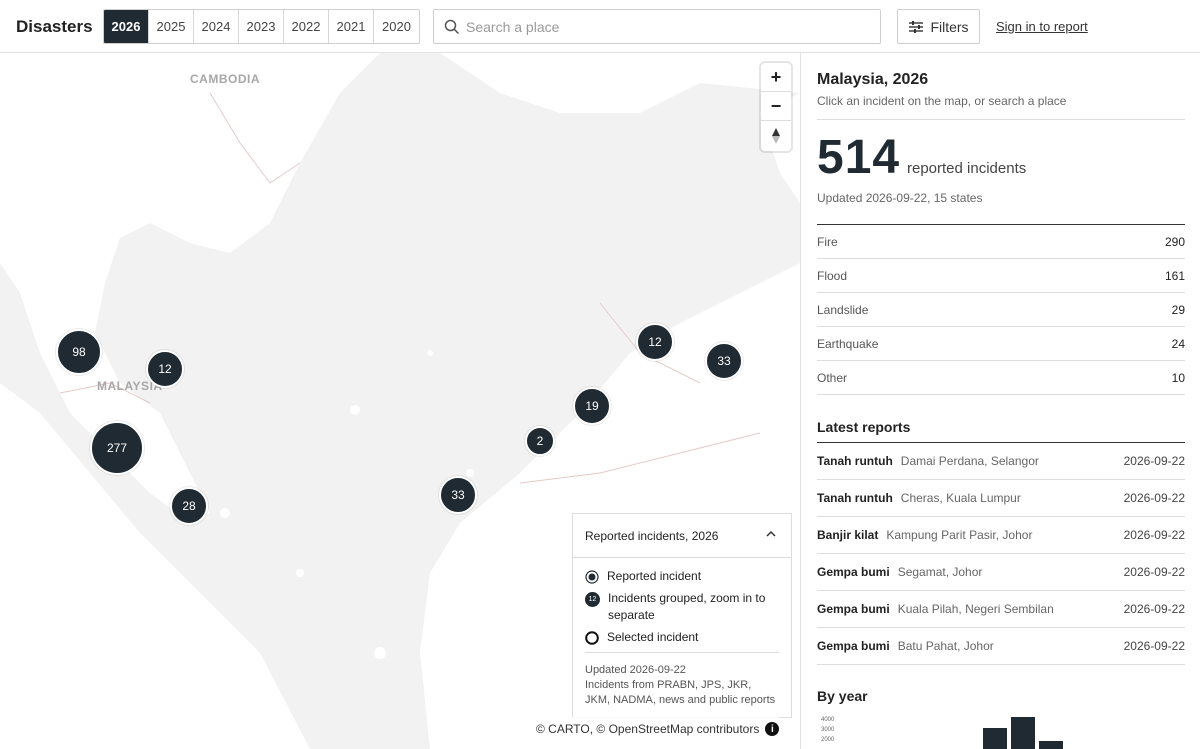  I want to click on country-label-cambodia: CAMBODIA, so click(225, 79).